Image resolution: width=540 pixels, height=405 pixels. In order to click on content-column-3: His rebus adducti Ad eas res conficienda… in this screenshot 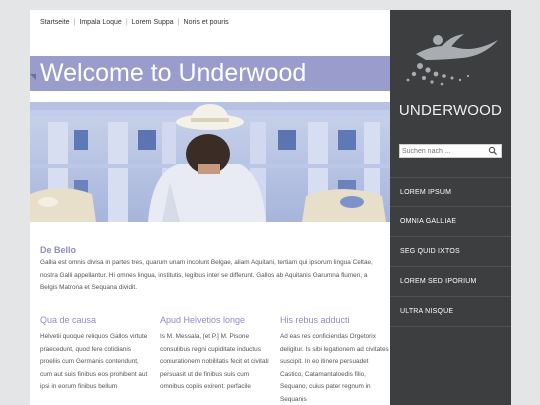, I will do `click(335, 360)`.